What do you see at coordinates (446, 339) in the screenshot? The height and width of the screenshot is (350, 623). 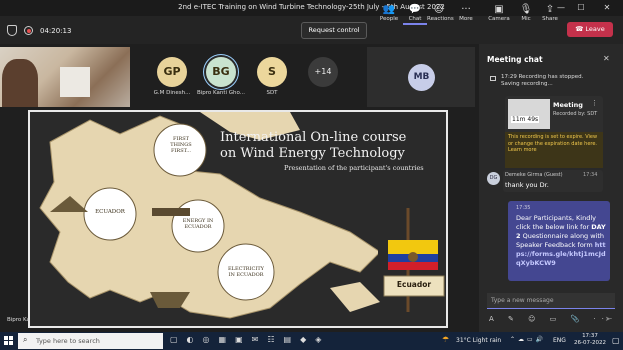 I see `weather-icon: ☂` at bounding box center [446, 339].